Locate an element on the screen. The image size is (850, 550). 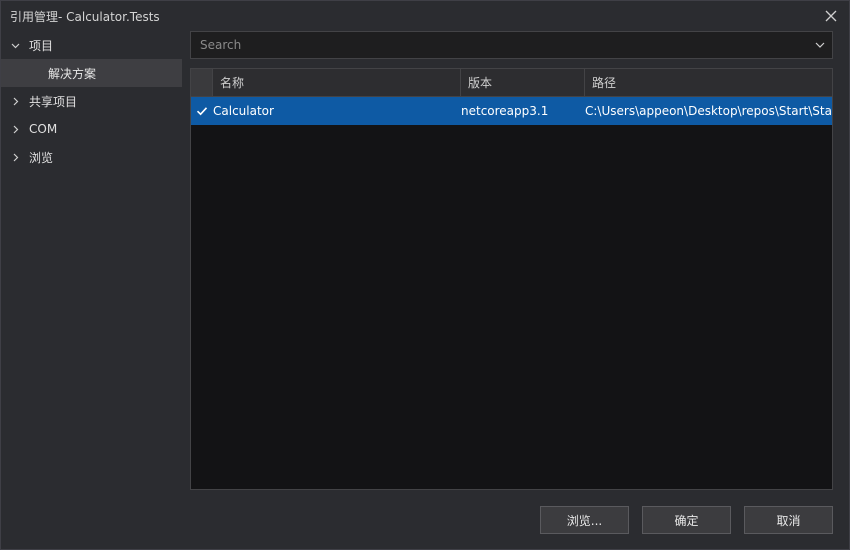
row-checkbox is located at coordinates (202, 111).